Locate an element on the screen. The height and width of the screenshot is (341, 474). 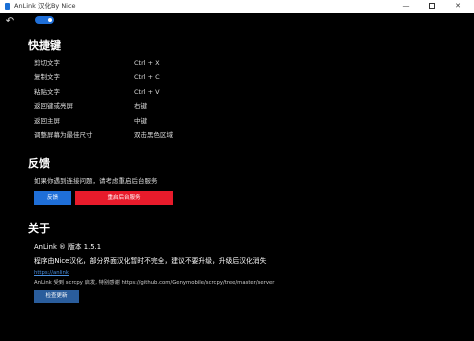
shortcut-row: 复制文字 Ctrl + C is located at coordinates (134, 77).